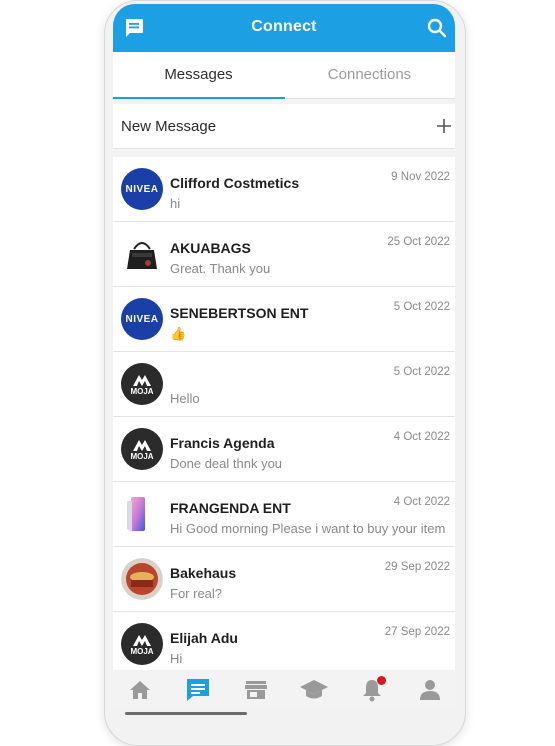 The image size is (555, 746). Describe the element at coordinates (142, 514) in the screenshot. I see `phone-avatar` at that location.